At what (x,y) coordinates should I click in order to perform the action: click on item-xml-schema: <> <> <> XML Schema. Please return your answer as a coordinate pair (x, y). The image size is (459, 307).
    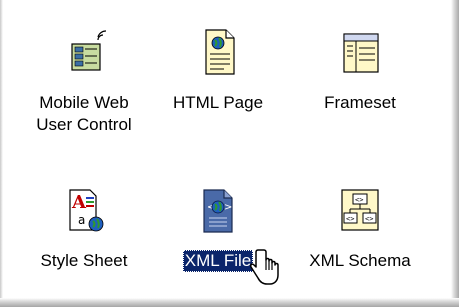
    Looking at the image, I should click on (360, 229).